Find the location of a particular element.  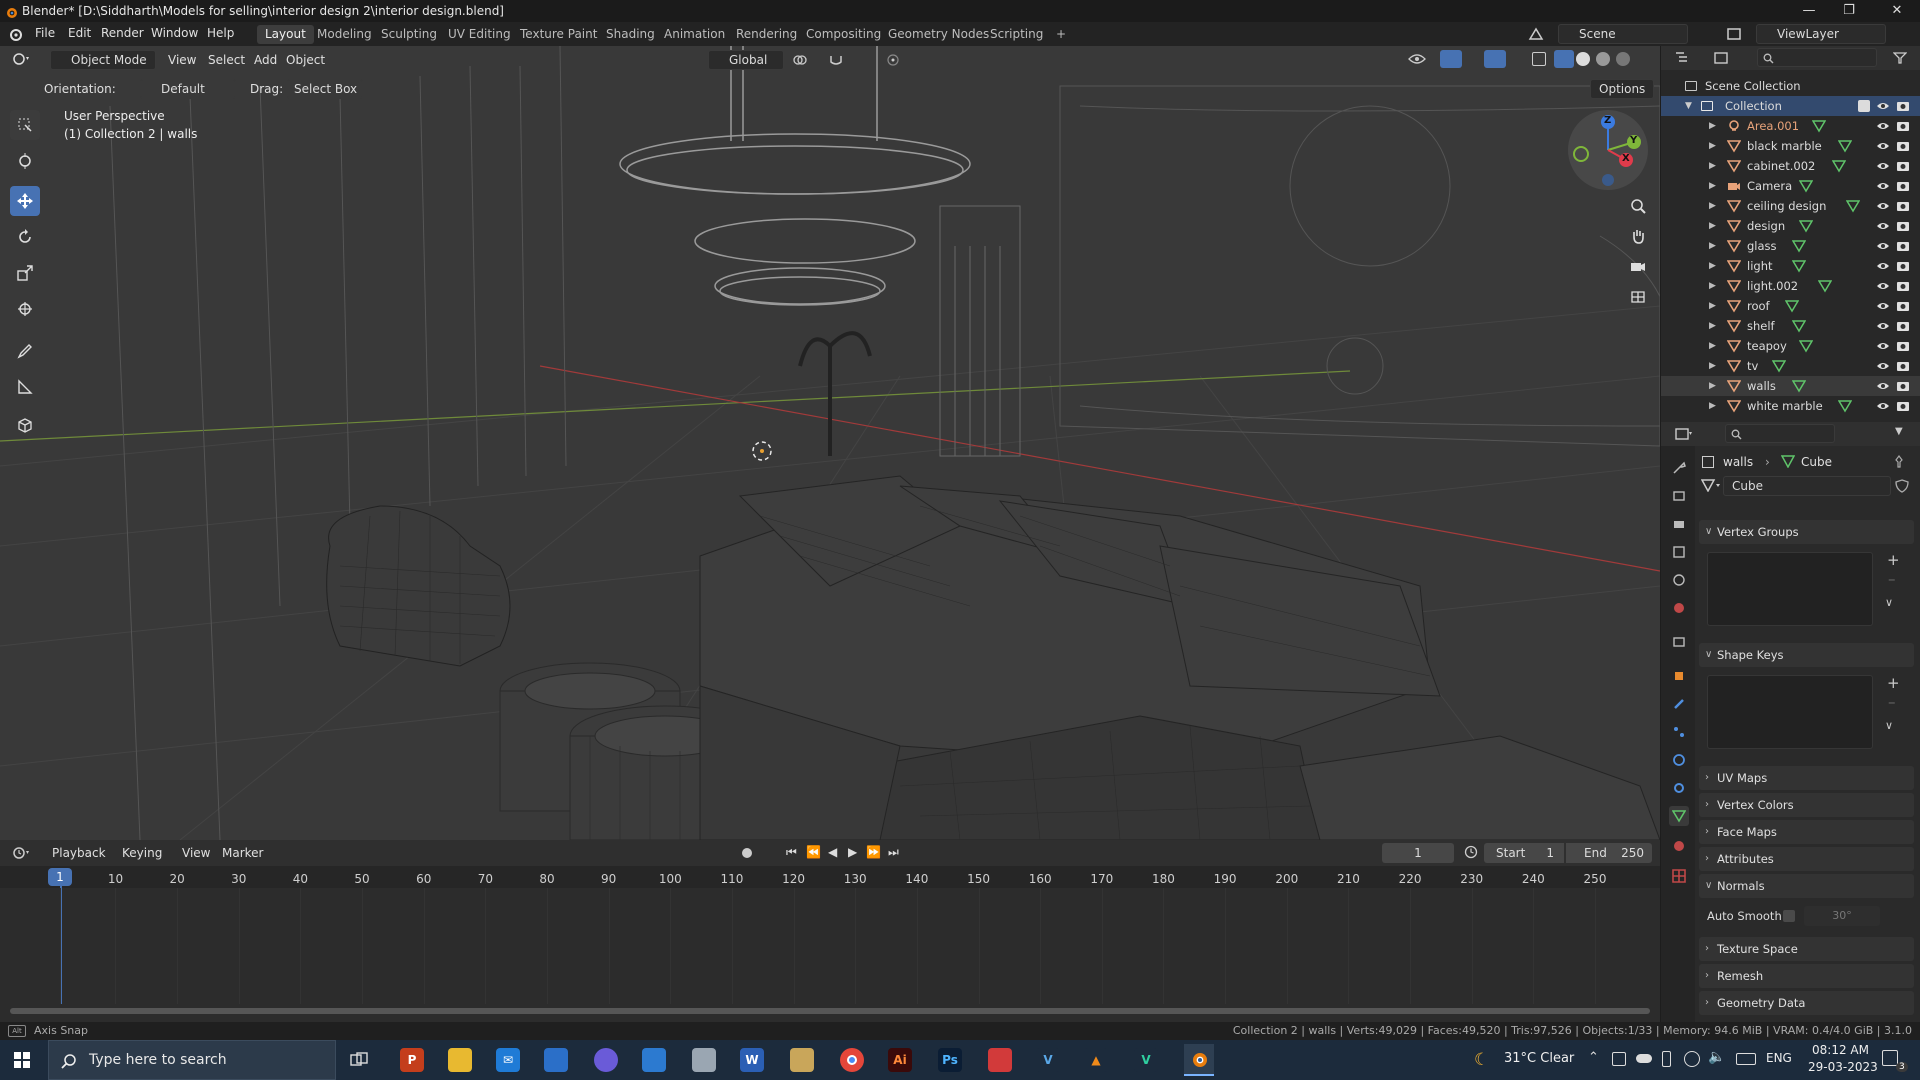

start-frame-field: Start 1 is located at coordinates (1524, 853).